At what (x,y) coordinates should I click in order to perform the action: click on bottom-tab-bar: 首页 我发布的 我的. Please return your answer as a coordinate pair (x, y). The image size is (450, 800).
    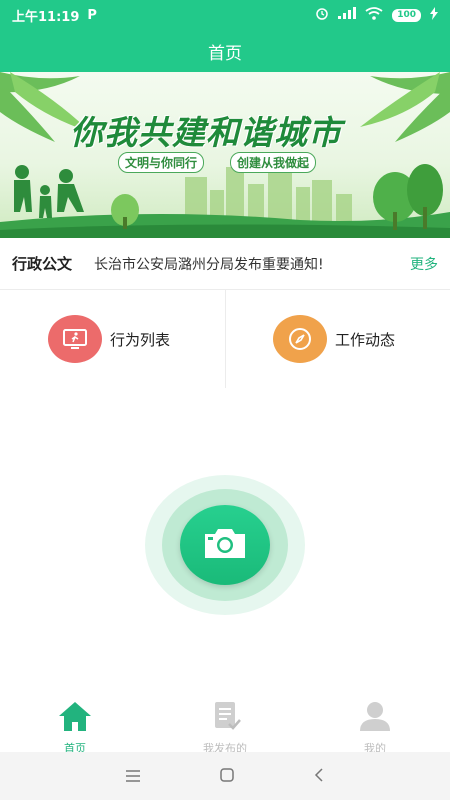
    Looking at the image, I should click on (225, 727).